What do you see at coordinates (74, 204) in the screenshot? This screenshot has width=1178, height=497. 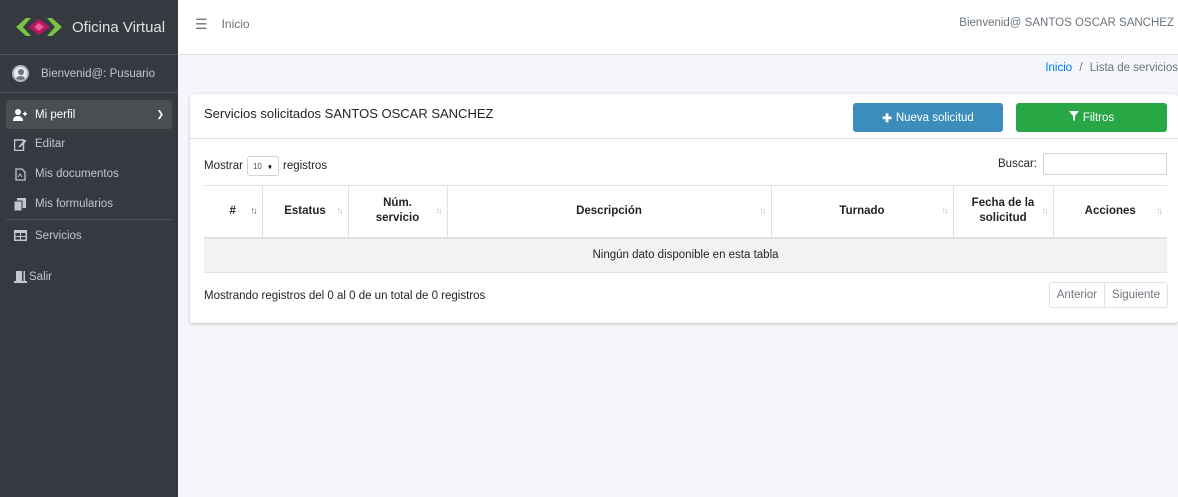 I see `sidebar-item-label: Mis formularios` at bounding box center [74, 204].